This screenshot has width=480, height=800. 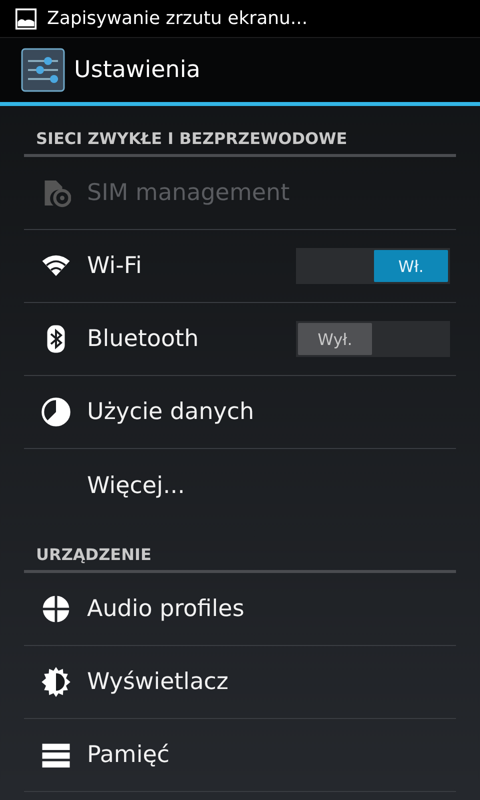 I want to click on section-header: SIECI ZWYKŁE I BEZPRZEWODOWE, so click(x=192, y=138).